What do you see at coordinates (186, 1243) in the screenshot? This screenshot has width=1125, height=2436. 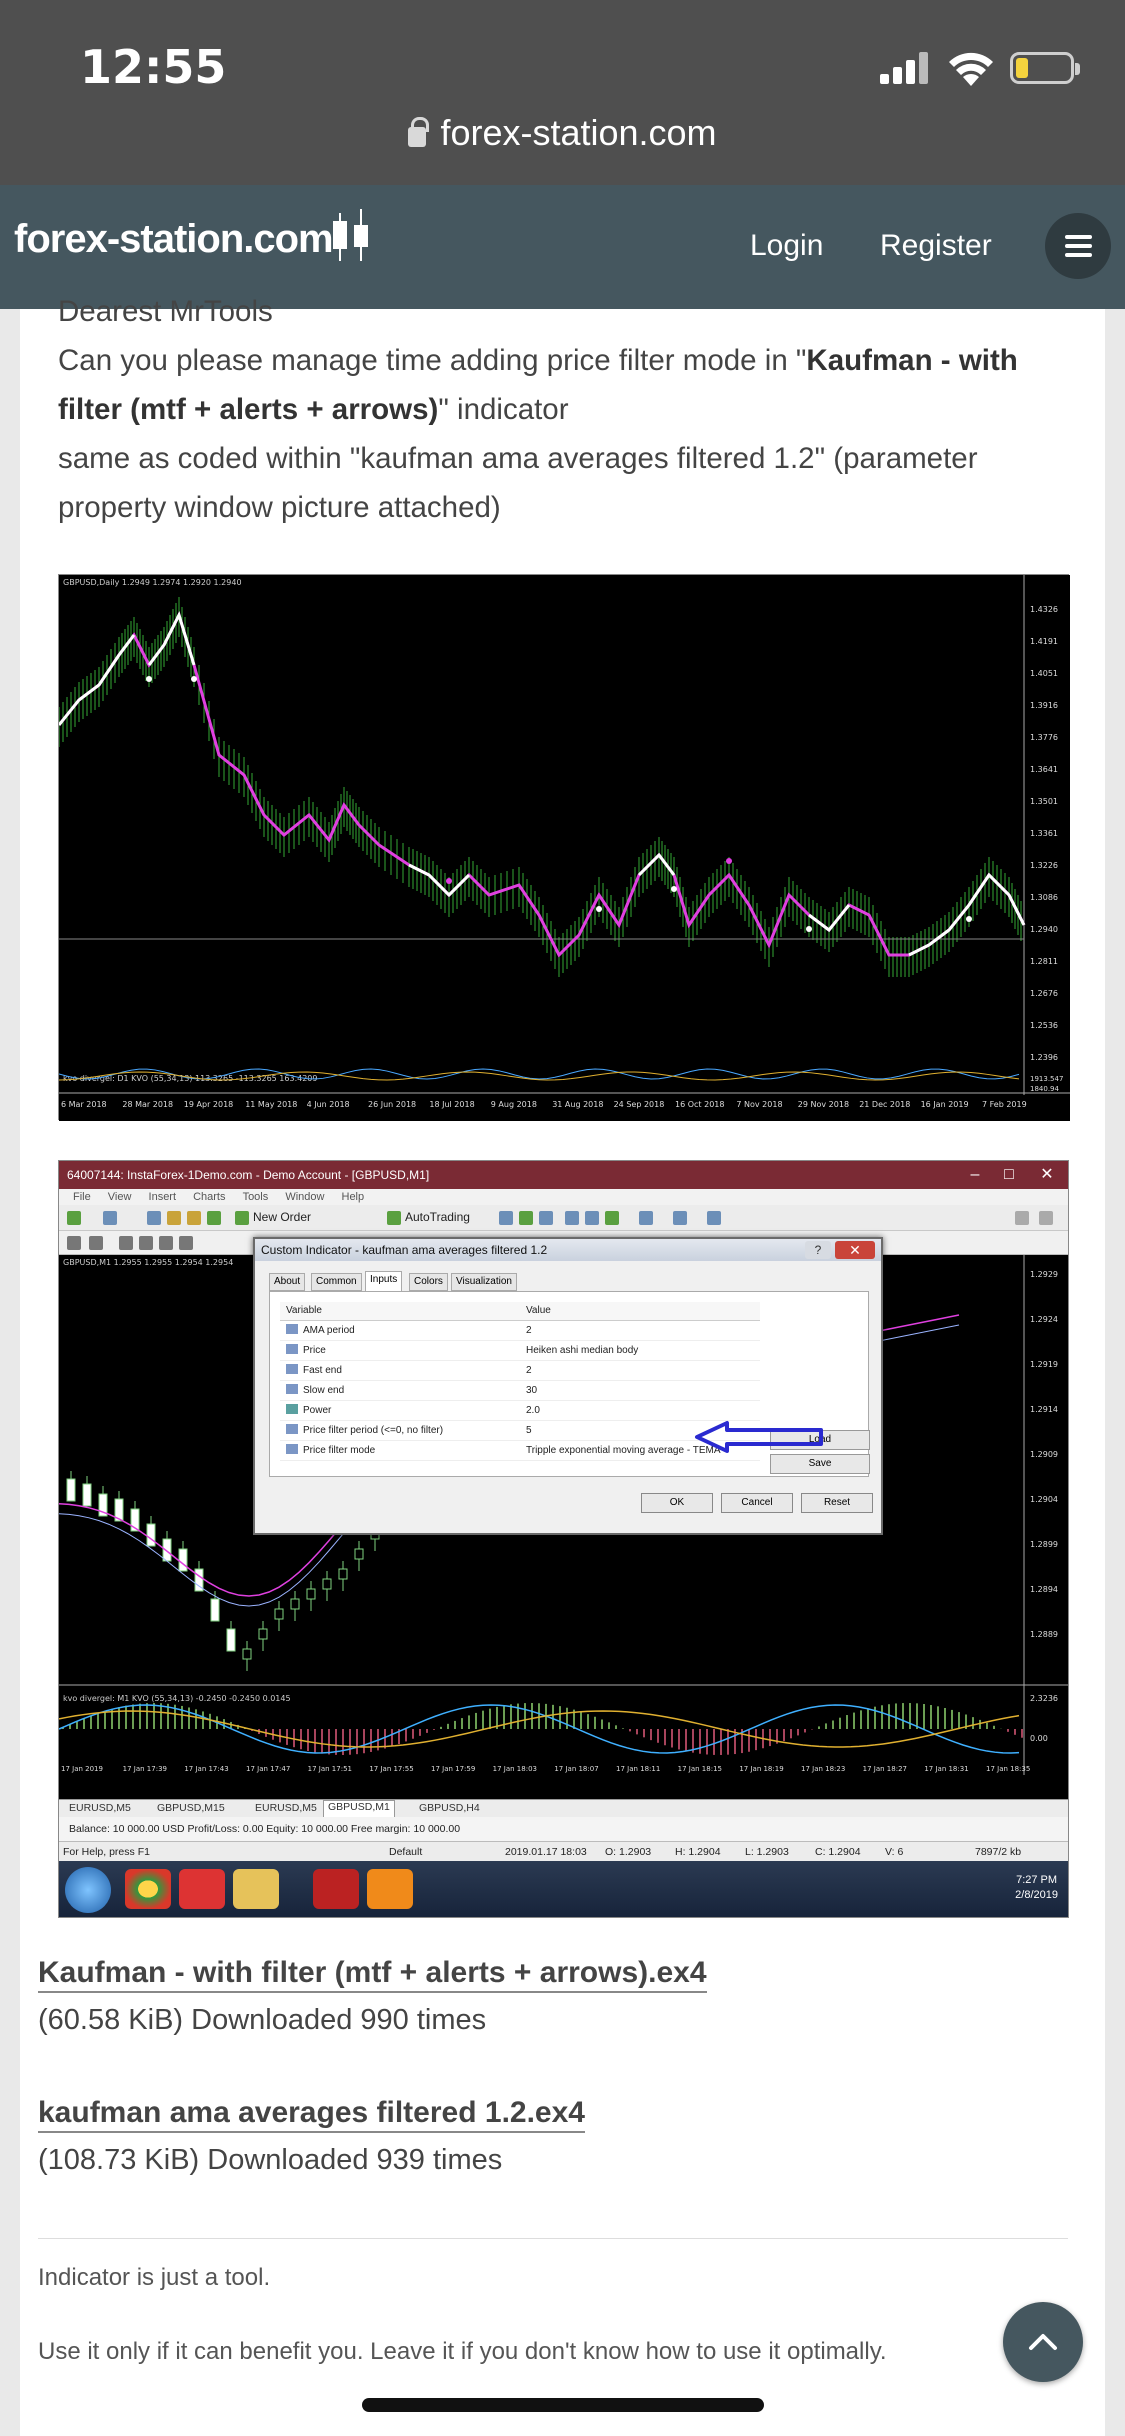 I see `channel-icon` at bounding box center [186, 1243].